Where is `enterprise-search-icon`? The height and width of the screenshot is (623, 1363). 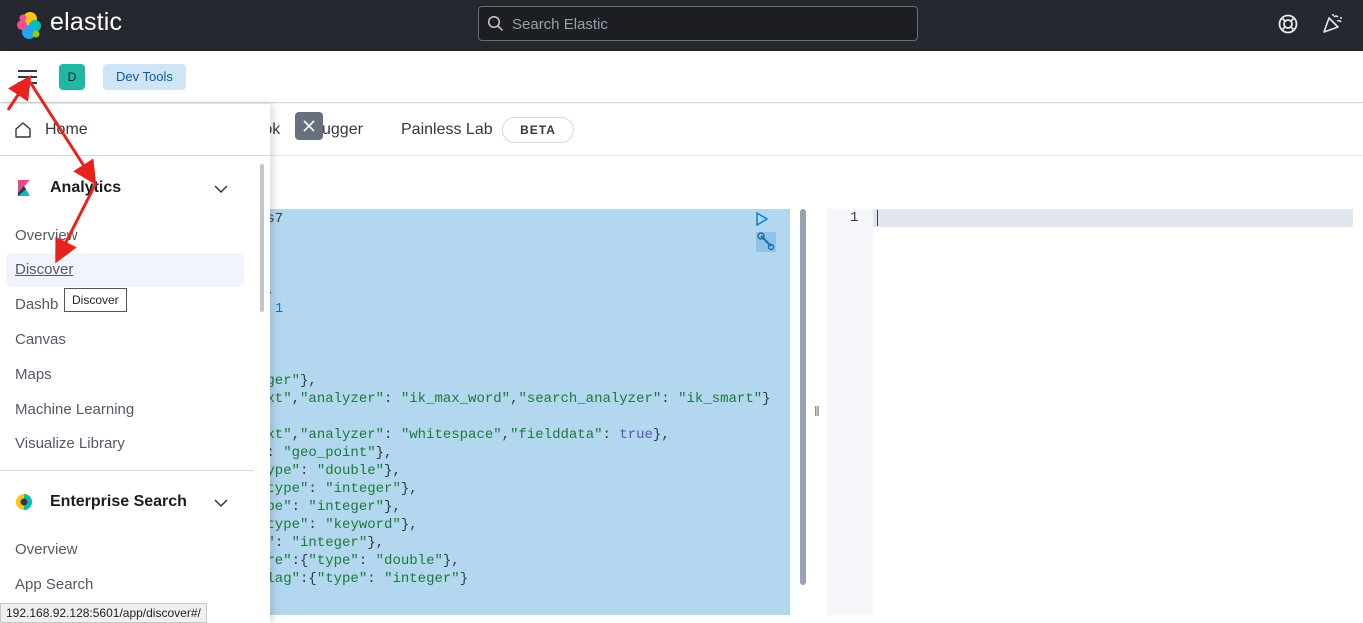
enterprise-search-icon is located at coordinates (24, 502).